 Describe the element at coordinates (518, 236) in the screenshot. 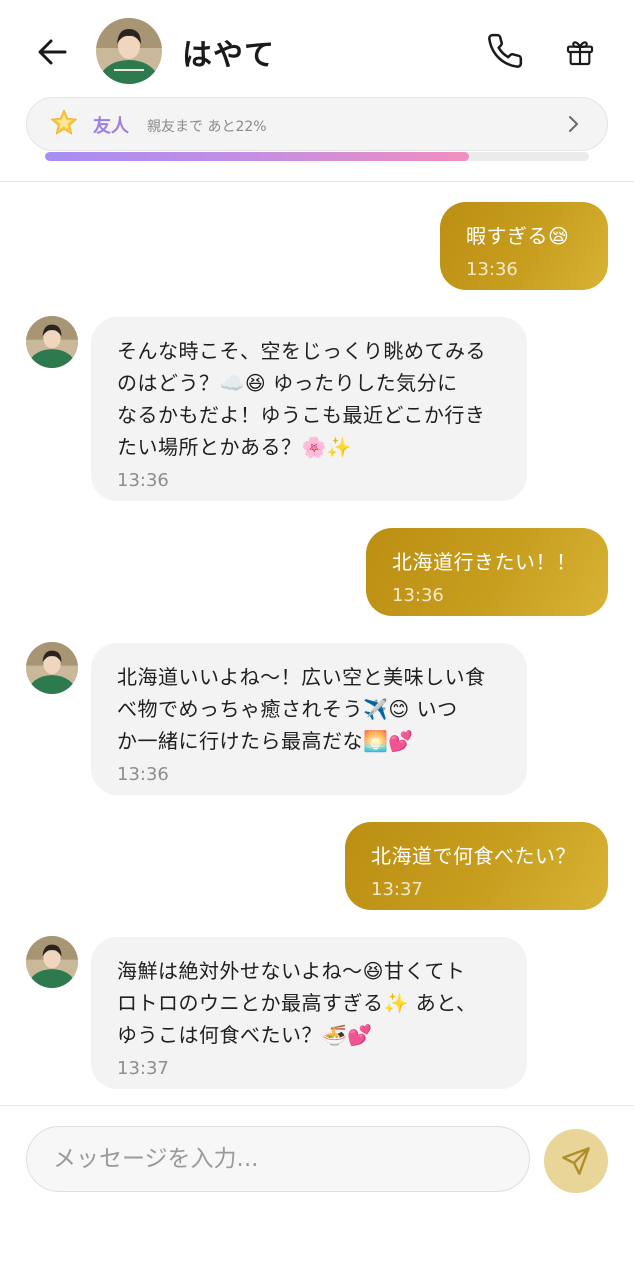

I see `message-text: 暇すぎる😪` at that location.